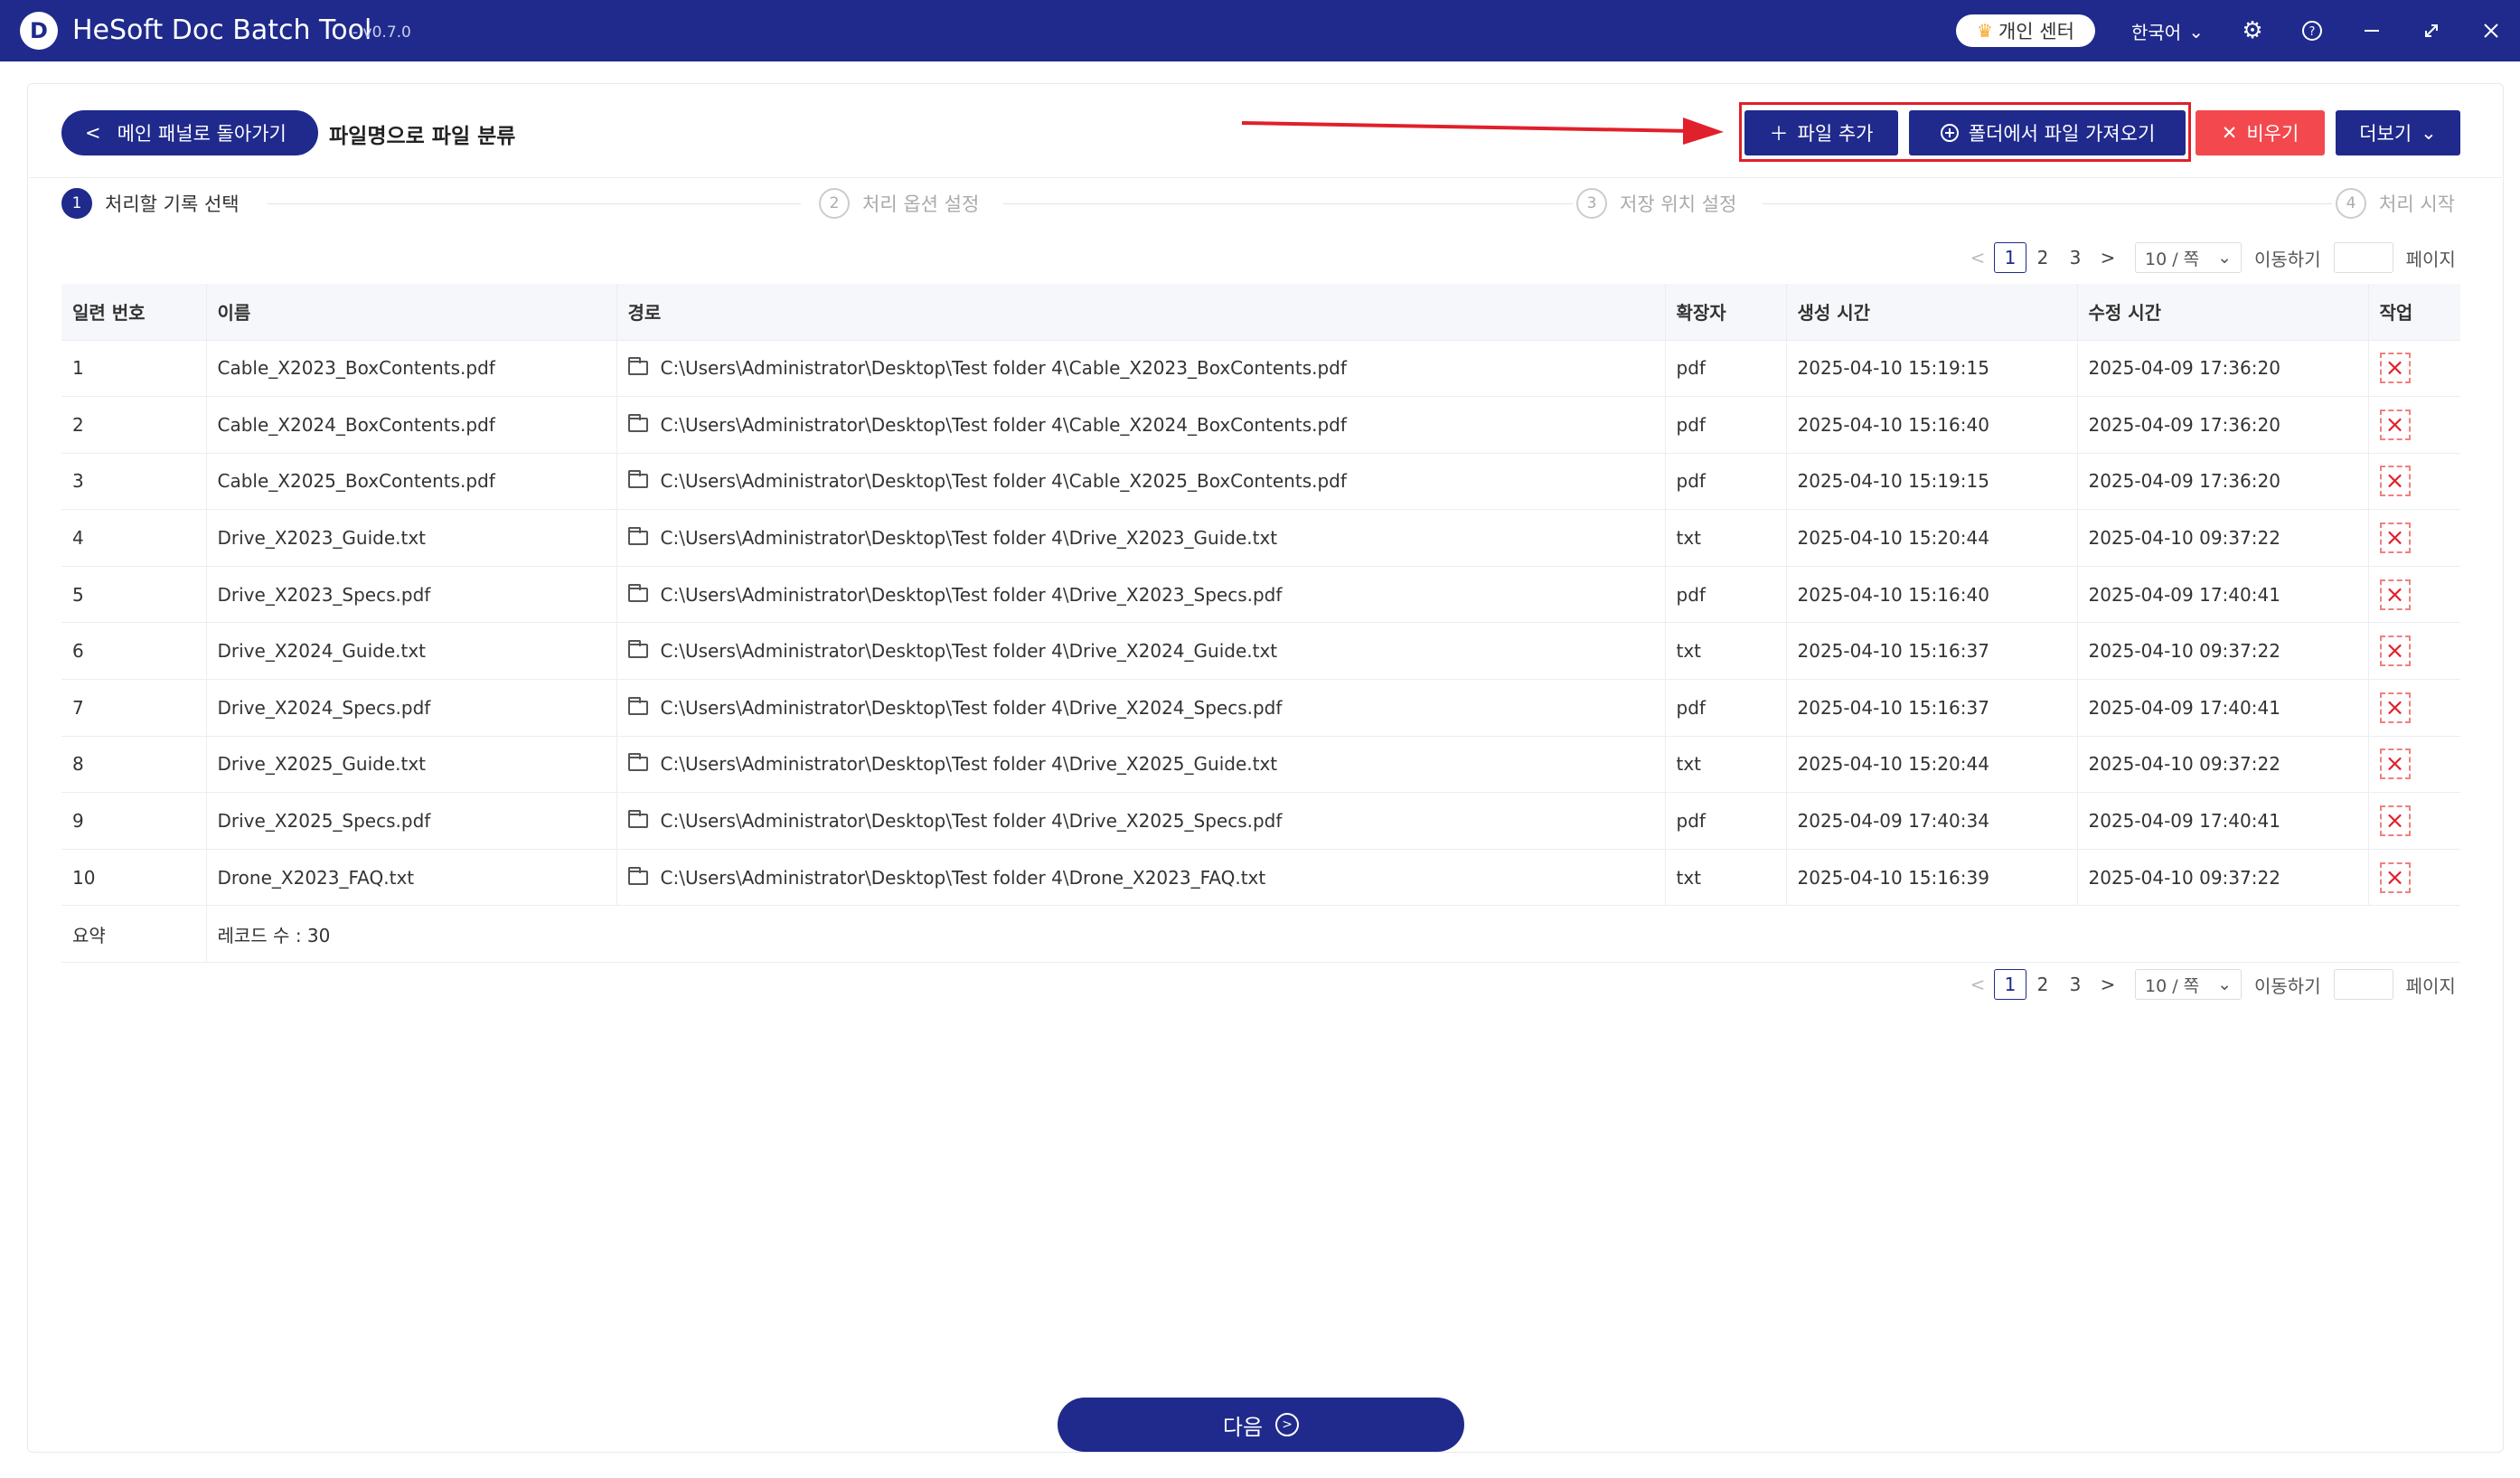 The height and width of the screenshot is (1478, 2520). Describe the element at coordinates (534, 204) in the screenshot. I see `step-connector` at that location.